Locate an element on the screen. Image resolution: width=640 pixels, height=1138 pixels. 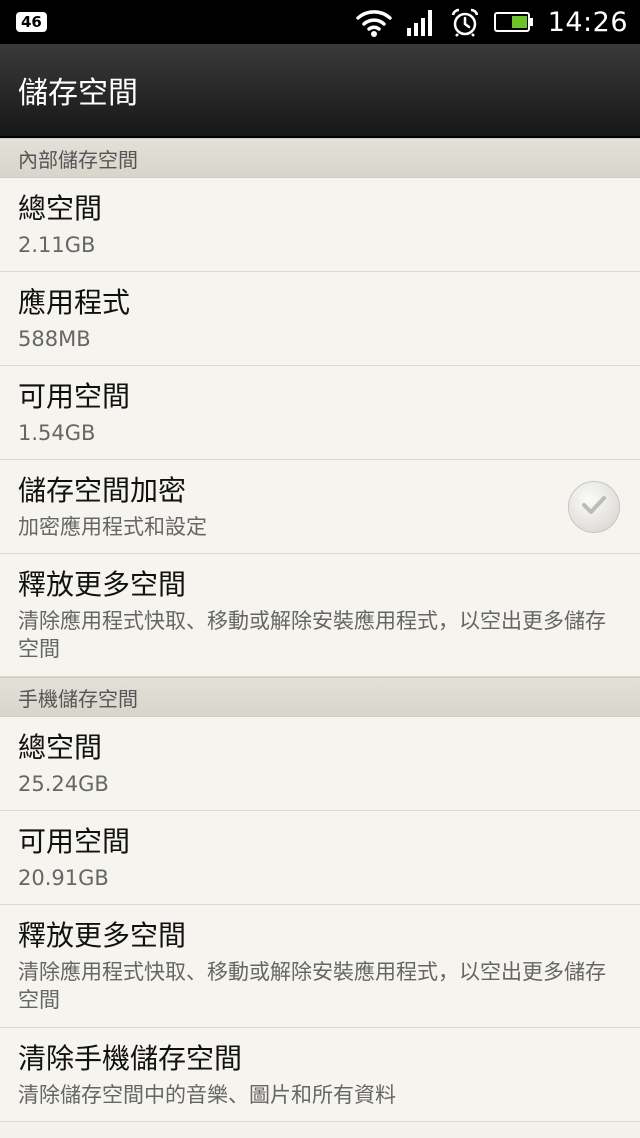
section-header-phone-storage: 手機儲存空間 is located at coordinates (320, 697).